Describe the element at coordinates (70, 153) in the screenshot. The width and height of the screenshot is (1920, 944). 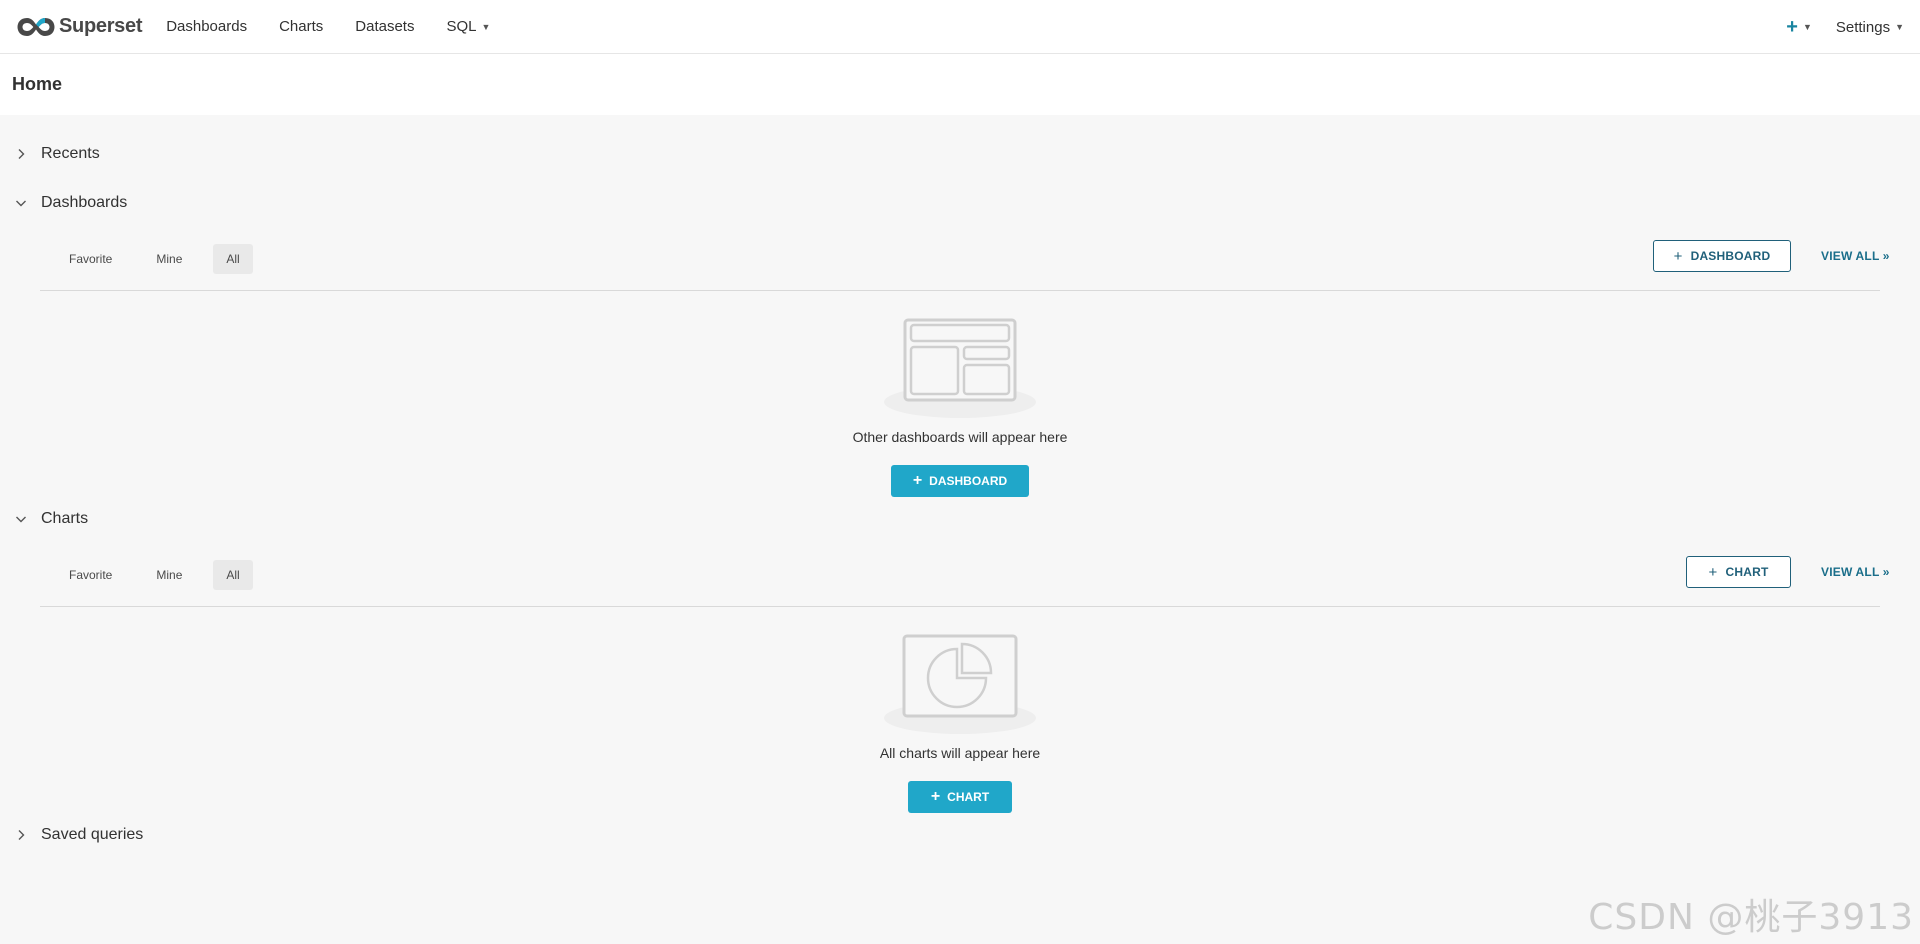
I see `section-label: Recents` at that location.